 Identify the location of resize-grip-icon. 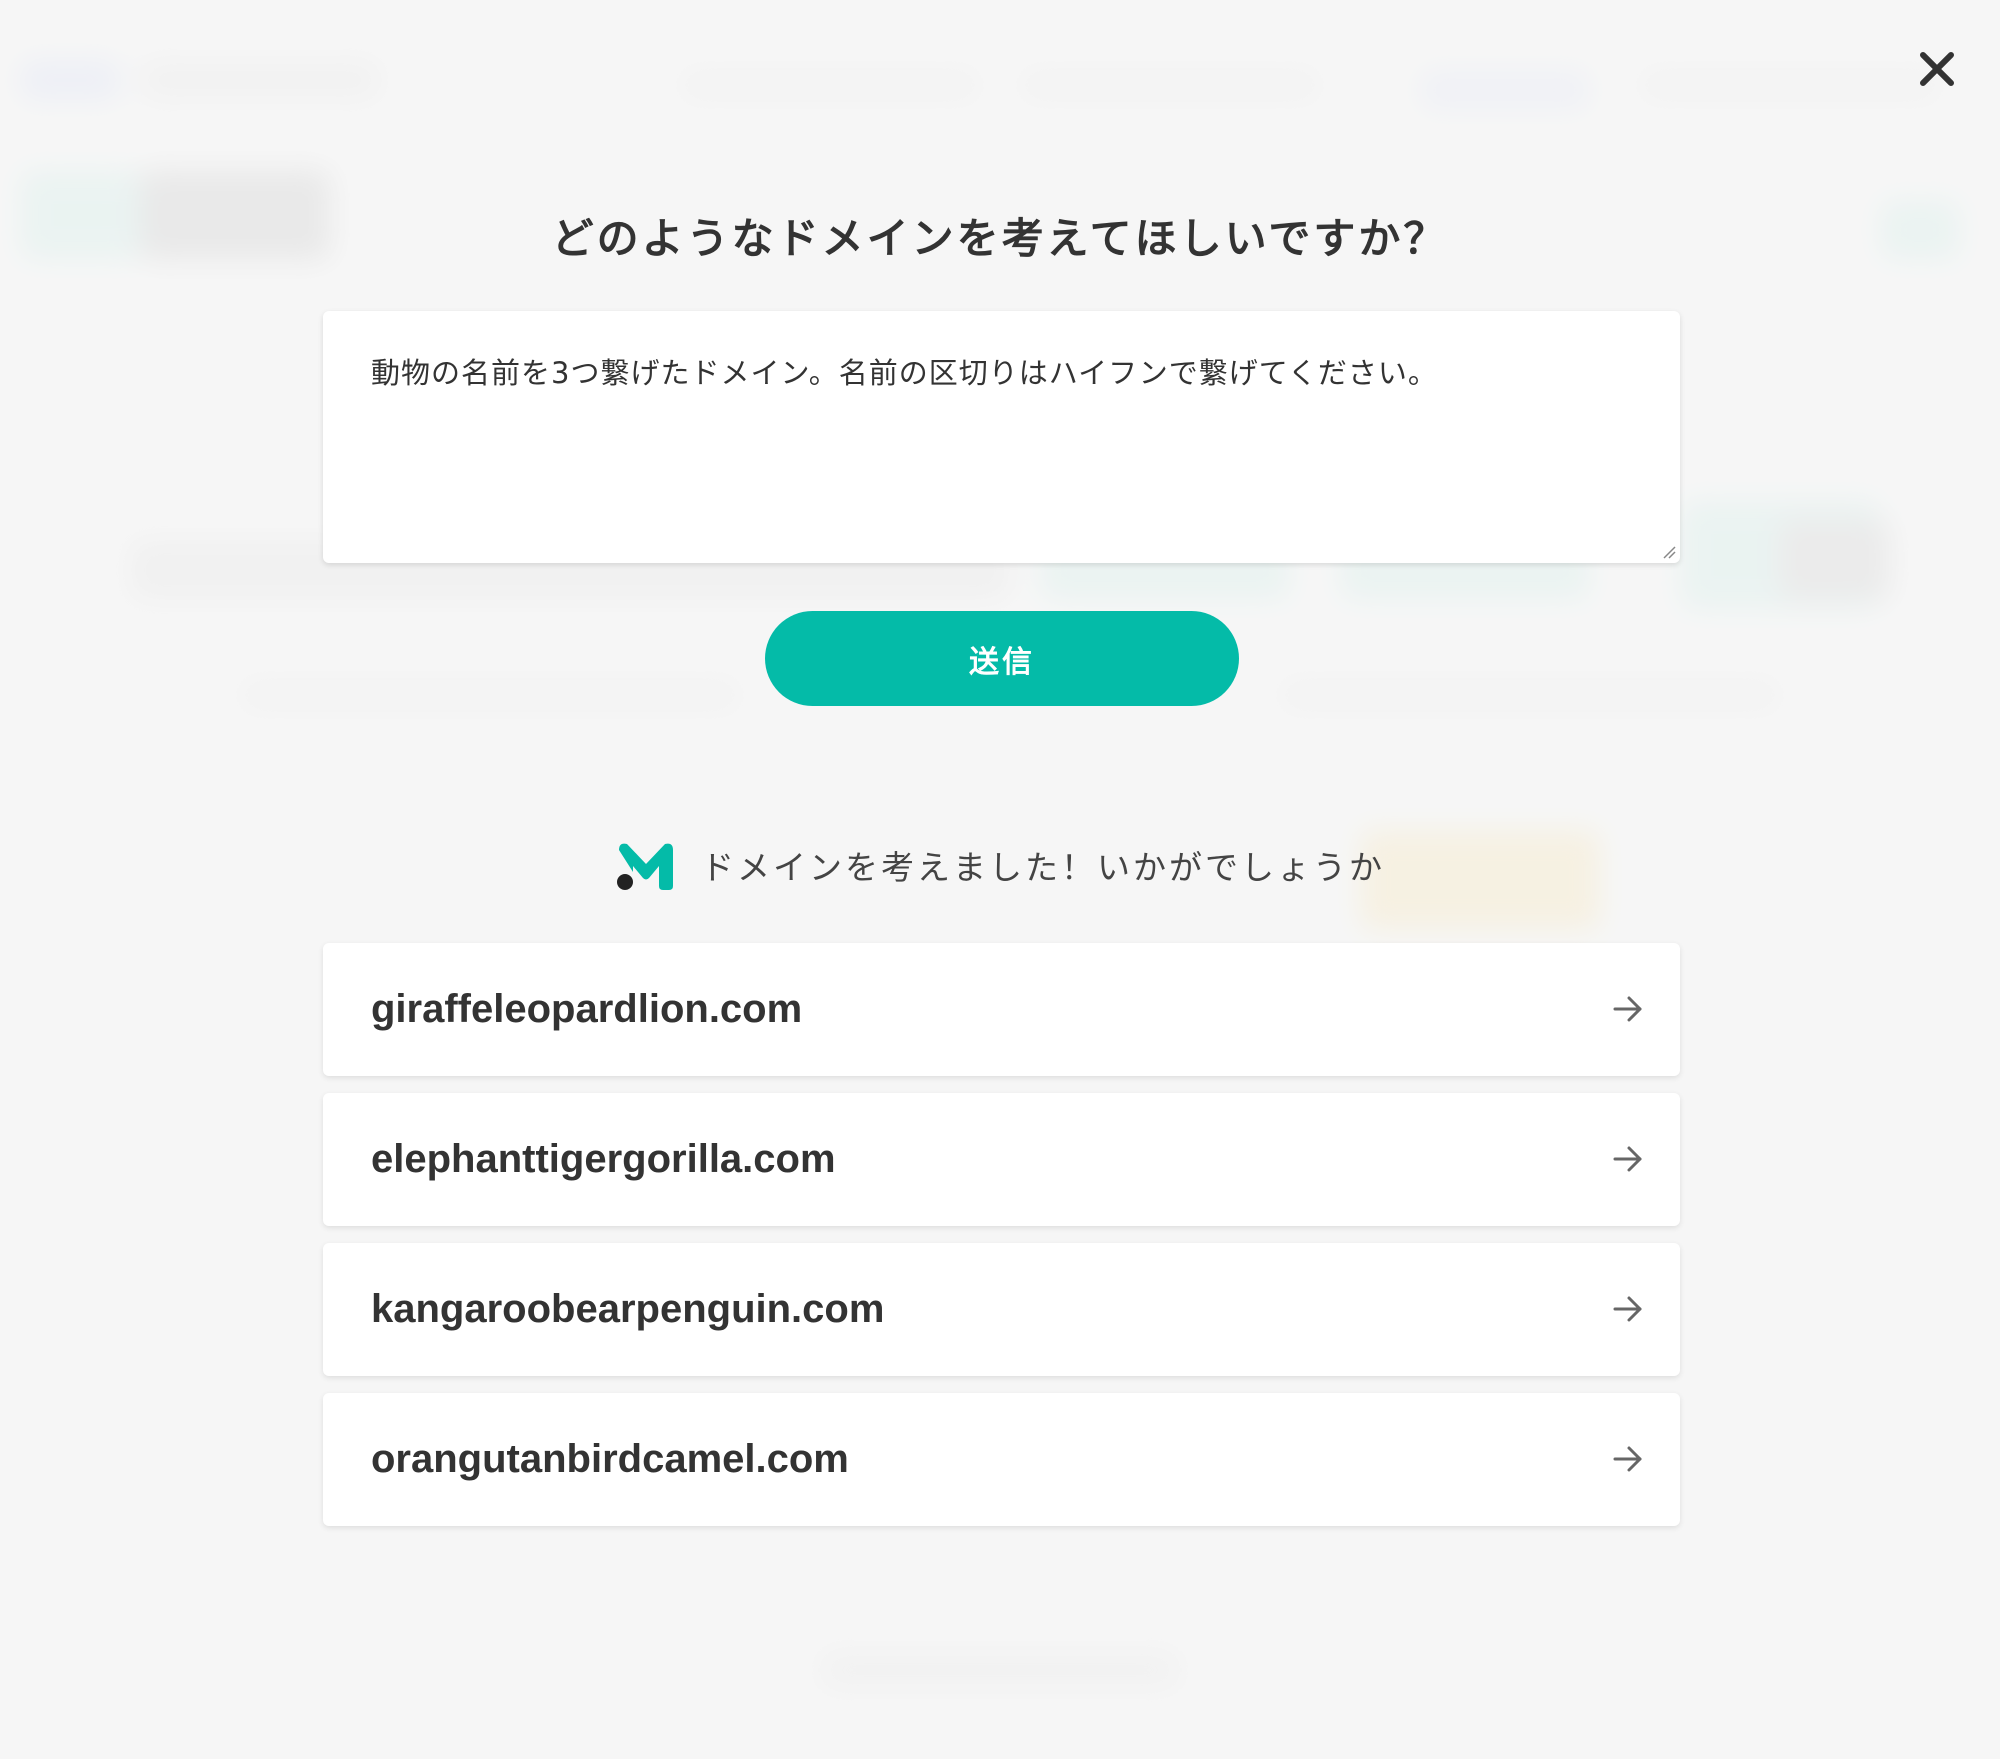
(1669, 552).